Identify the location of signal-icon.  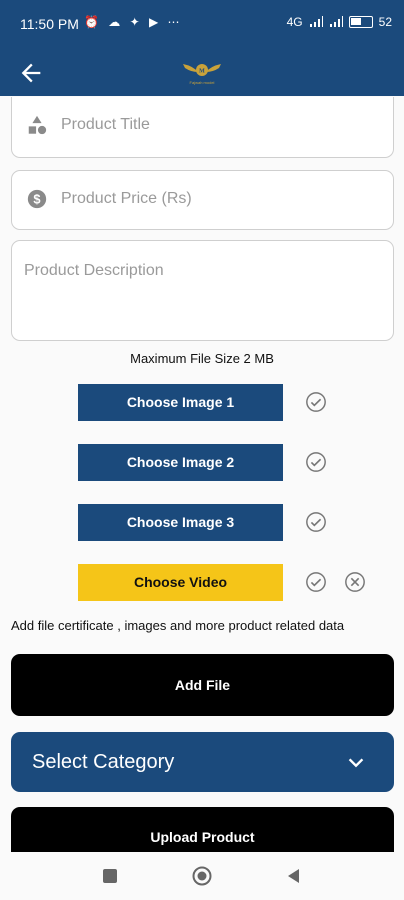
(316, 21).